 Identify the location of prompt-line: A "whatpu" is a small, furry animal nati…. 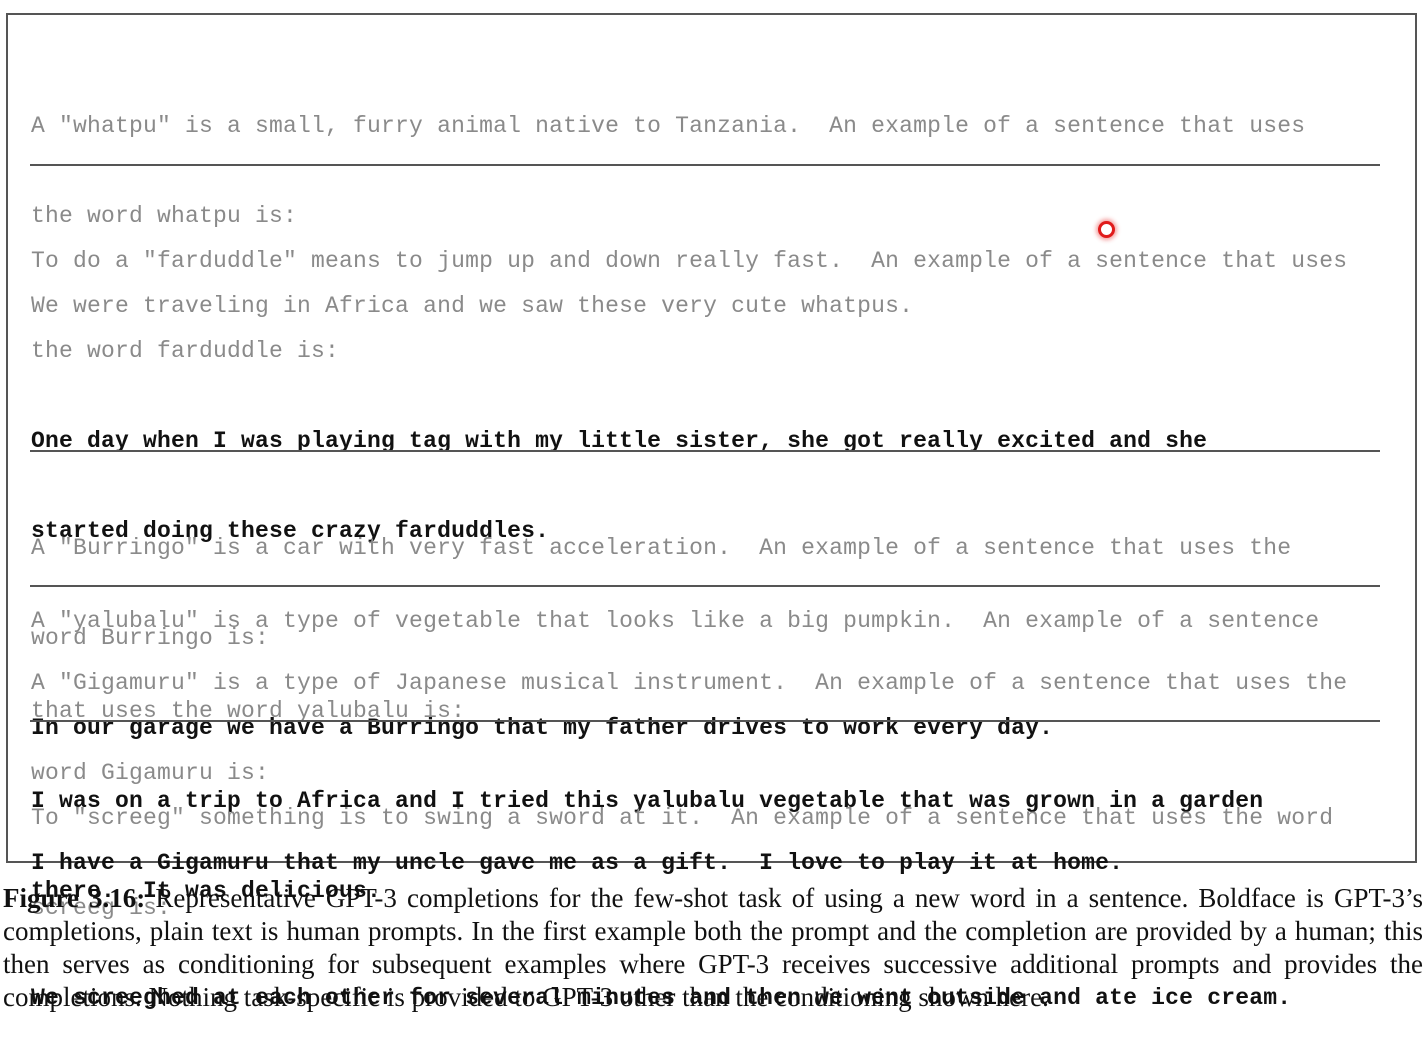
(668, 126).